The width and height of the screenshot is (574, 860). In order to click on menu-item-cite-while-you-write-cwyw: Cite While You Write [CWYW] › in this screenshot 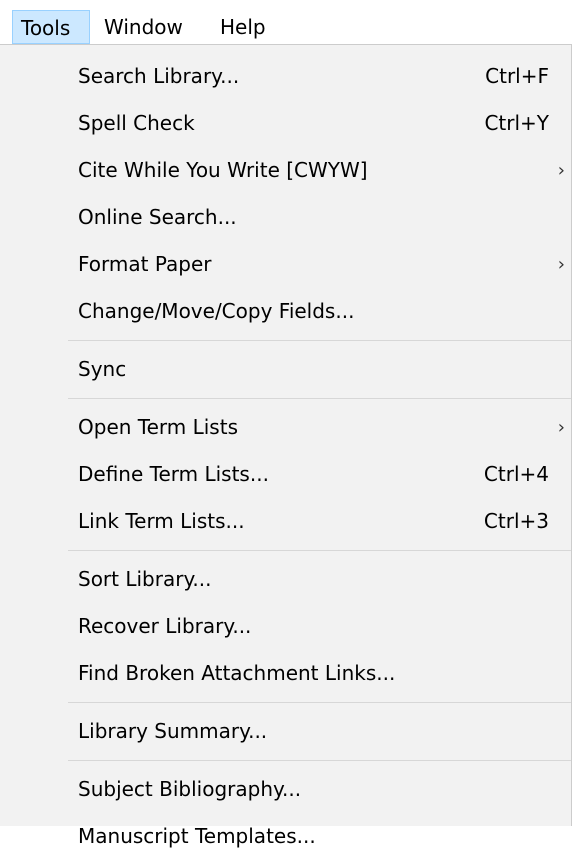, I will do `click(285, 170)`.